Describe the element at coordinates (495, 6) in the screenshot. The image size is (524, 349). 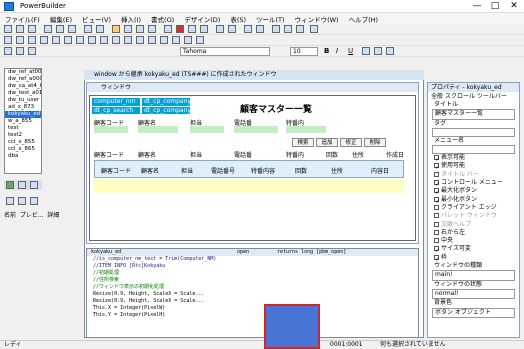
I see `maximize-button: □` at that location.